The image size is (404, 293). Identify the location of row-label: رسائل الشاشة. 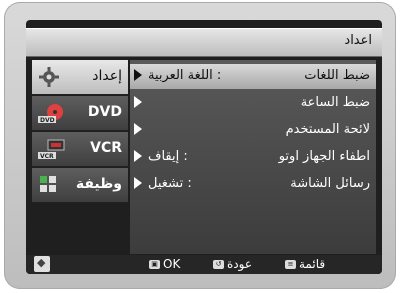
(330, 183).